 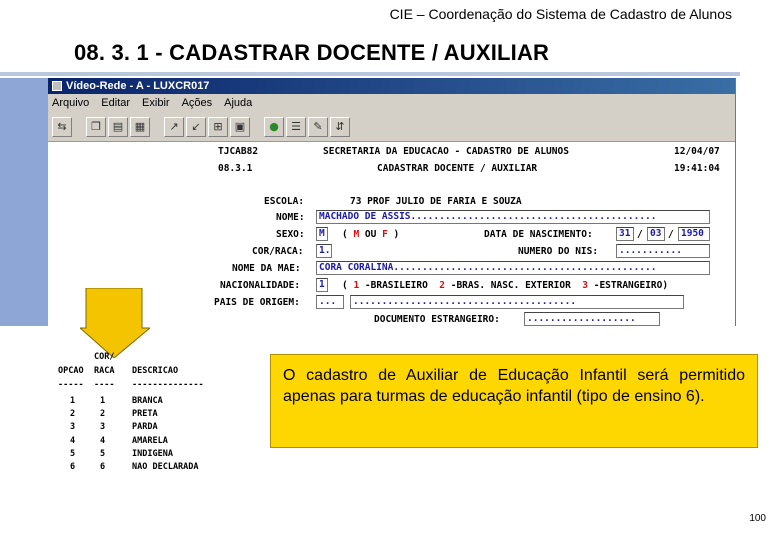 I want to click on table-row-descricao: PRETA, so click(x=145, y=414).